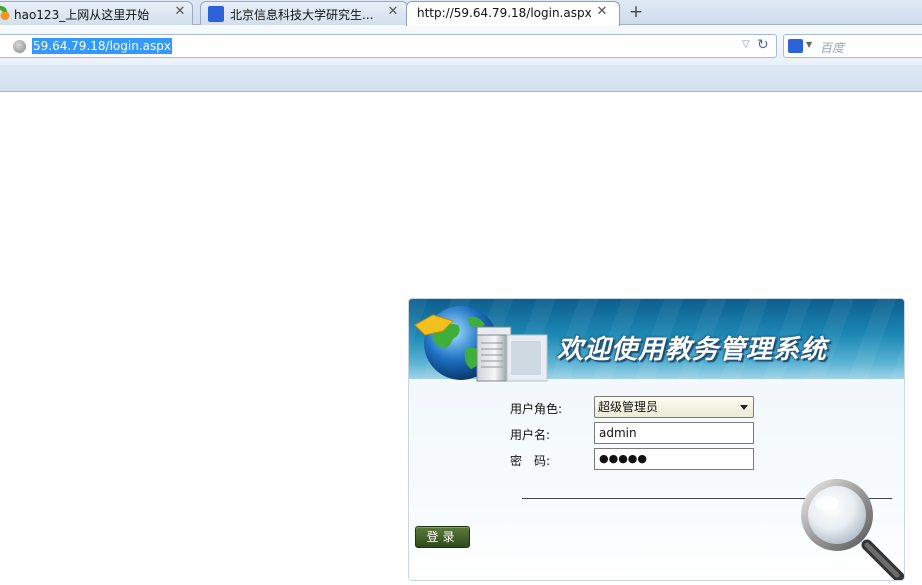  I want to click on login-banner: 欢迎使用教务管理系统, so click(656, 340).